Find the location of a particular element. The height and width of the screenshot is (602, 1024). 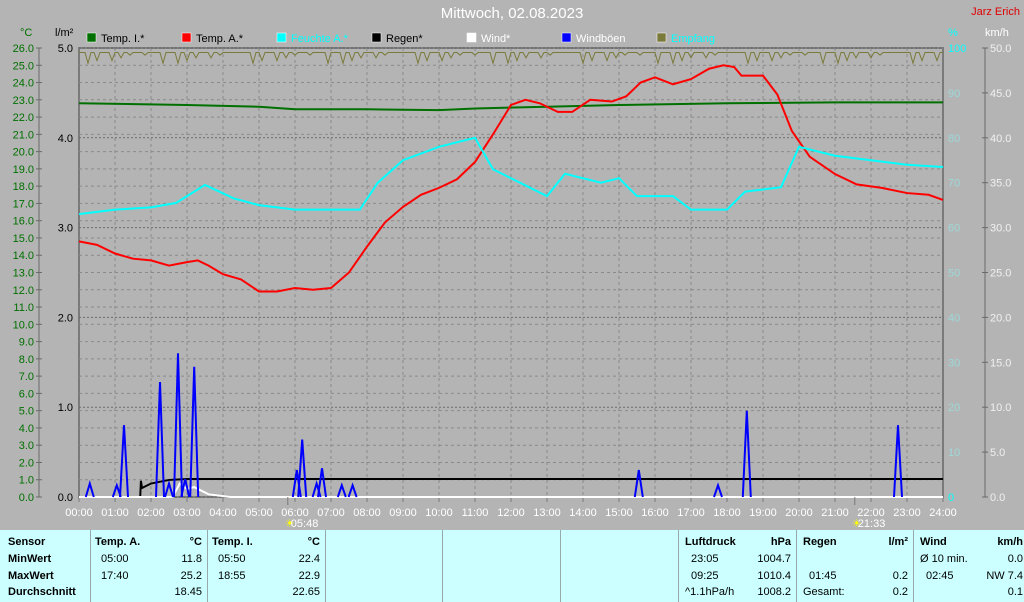

humidity-tick-label: 100 is located at coordinates (957, 49).